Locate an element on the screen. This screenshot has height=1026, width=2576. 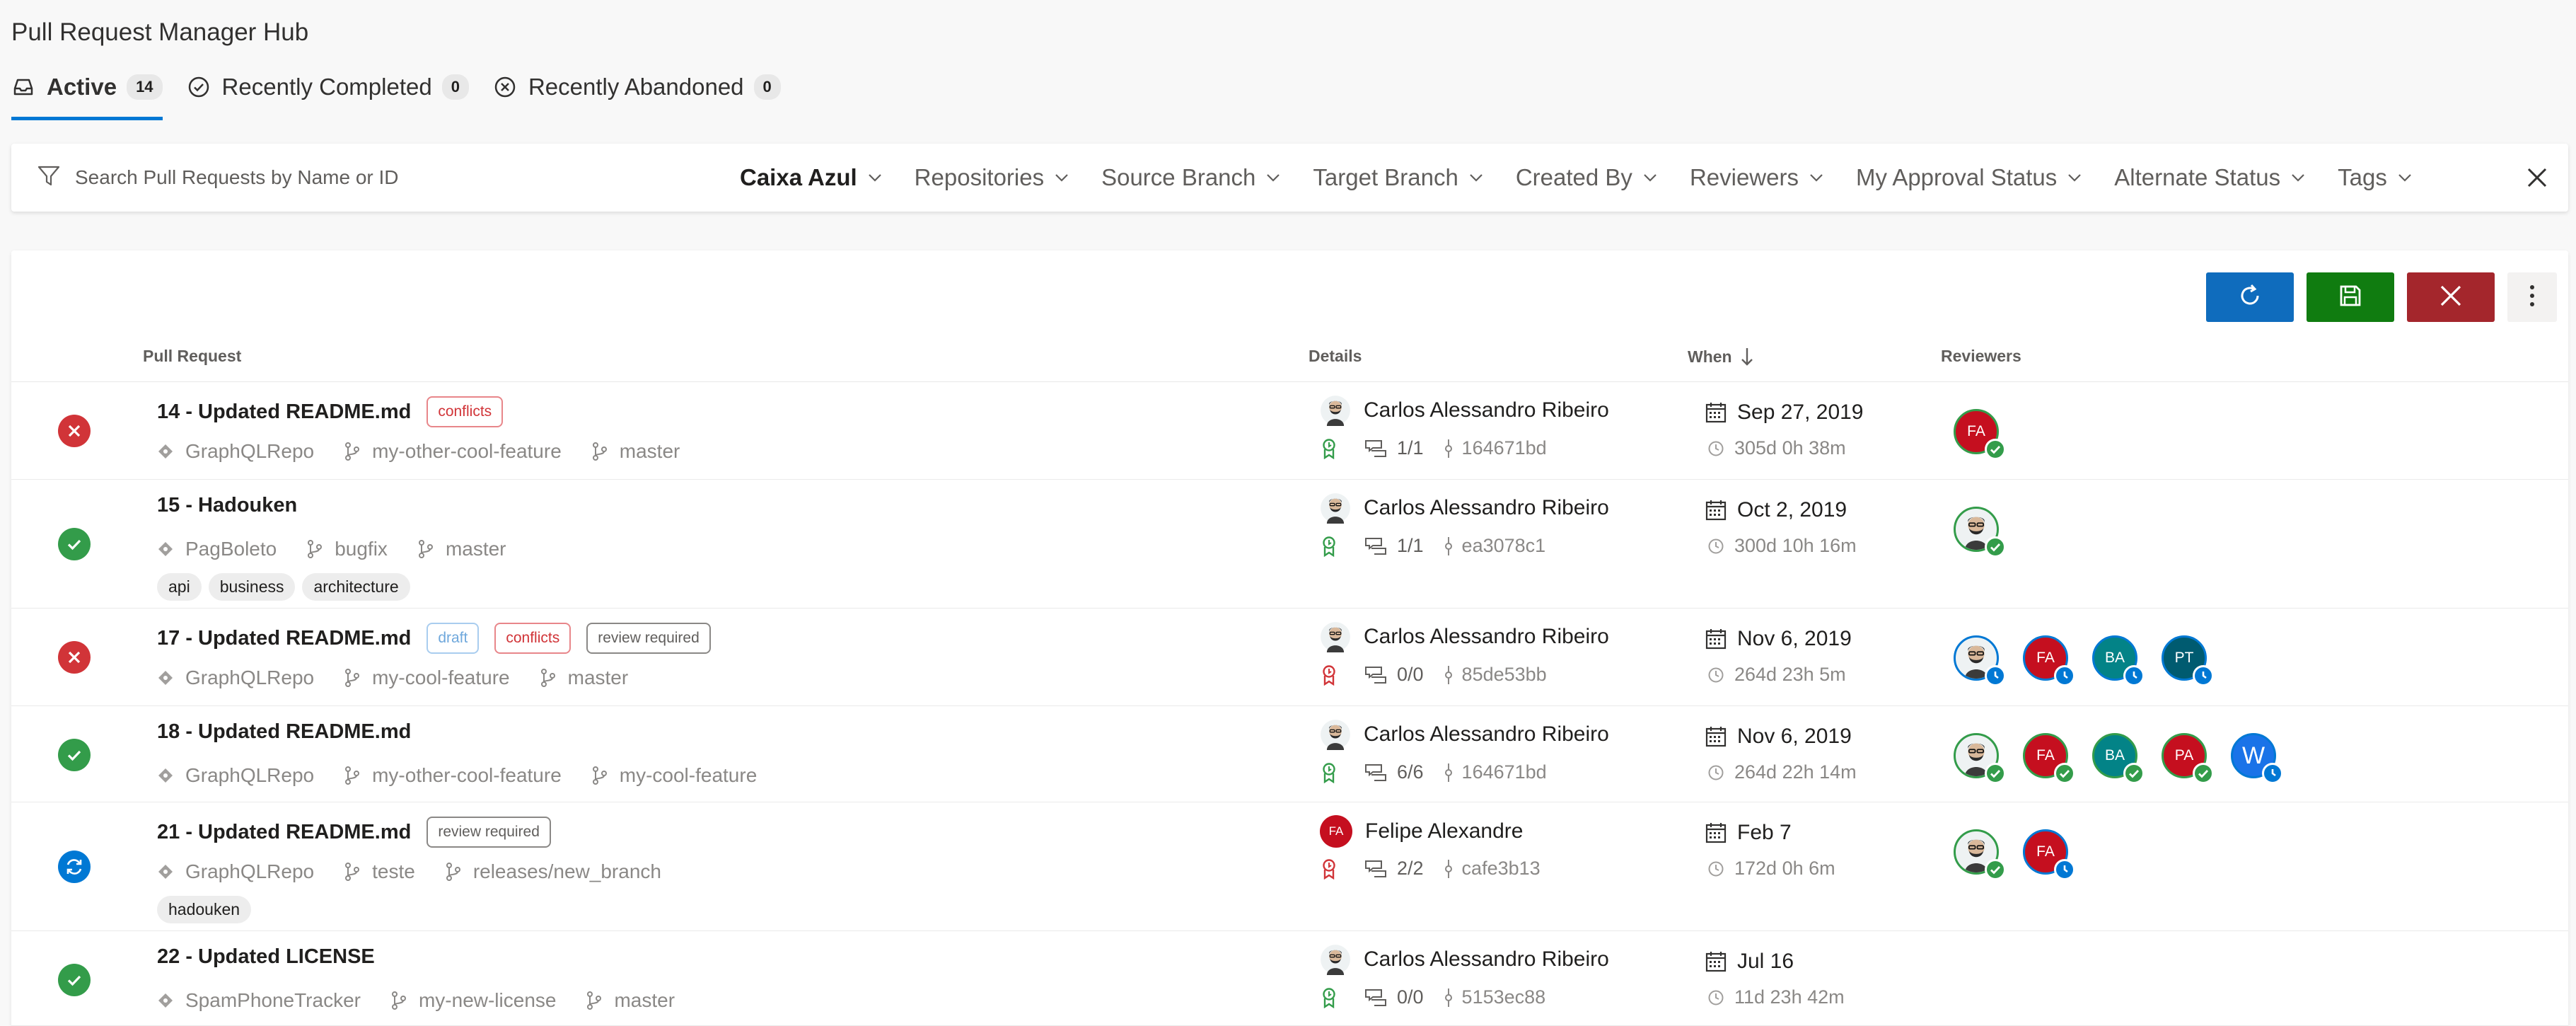
reviewer-list: FA is located at coordinates (2023, 854).